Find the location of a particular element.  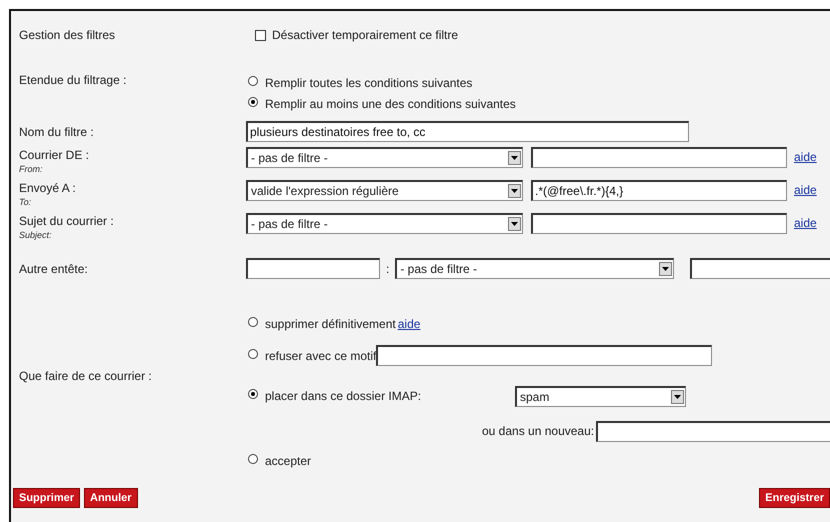

radio-label: accepter is located at coordinates (288, 461).